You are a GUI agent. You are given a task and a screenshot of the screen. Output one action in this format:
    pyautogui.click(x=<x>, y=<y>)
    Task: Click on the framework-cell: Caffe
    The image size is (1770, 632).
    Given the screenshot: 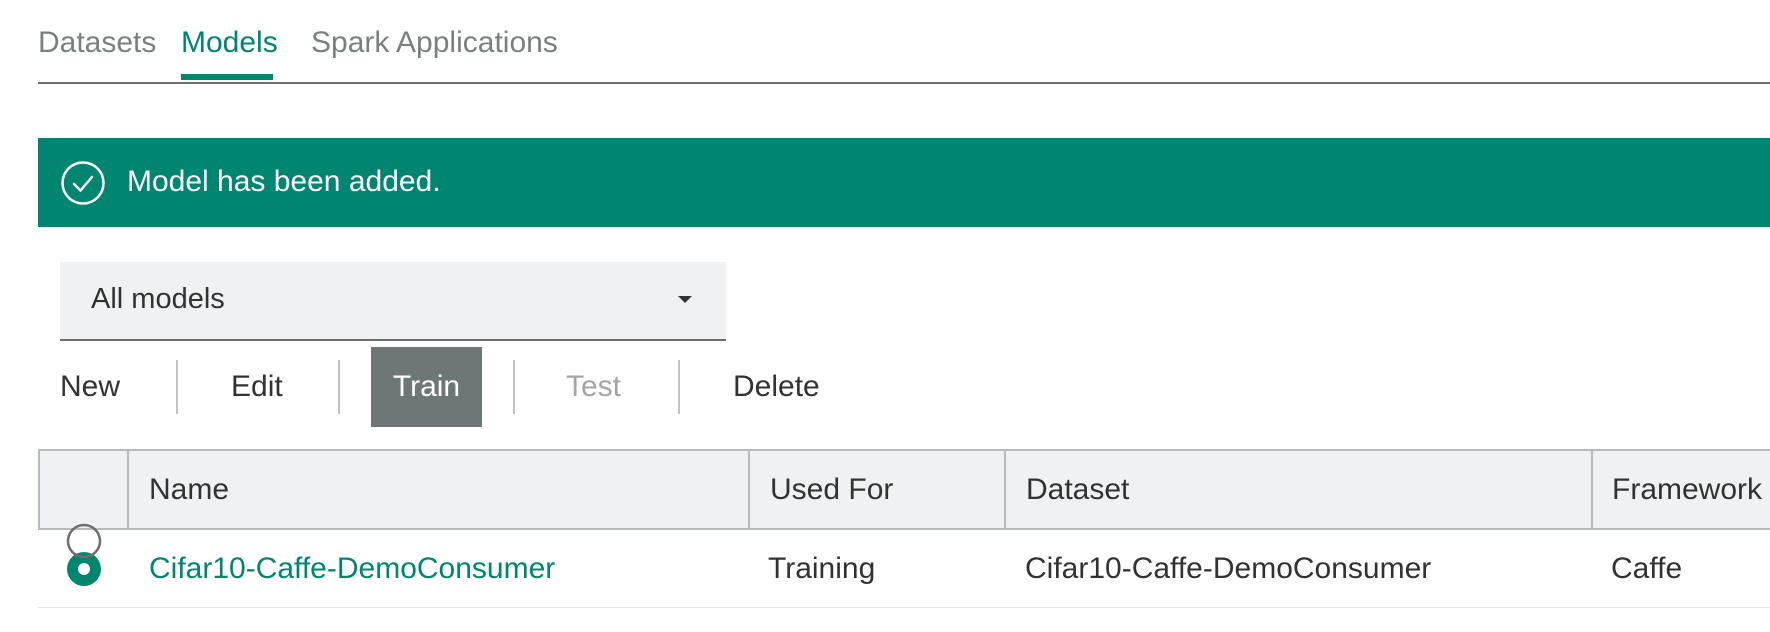 What is the action you would take?
    pyautogui.click(x=1647, y=568)
    